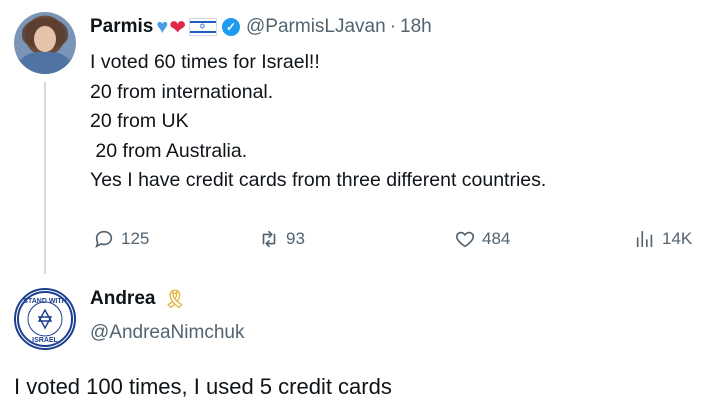 This screenshot has height=402, width=720. Describe the element at coordinates (162, 26) in the screenshot. I see `blue-heart-icon: ♥` at that location.